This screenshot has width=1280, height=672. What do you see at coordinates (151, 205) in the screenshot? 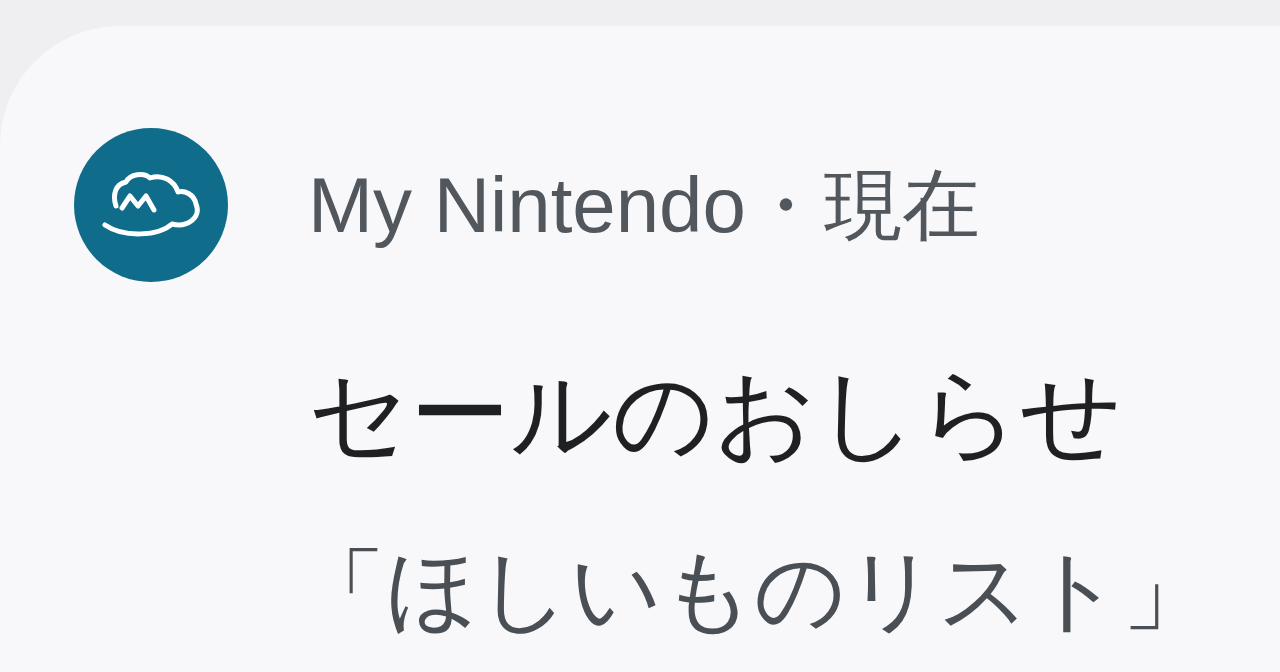
I see `cloud-icon` at bounding box center [151, 205].